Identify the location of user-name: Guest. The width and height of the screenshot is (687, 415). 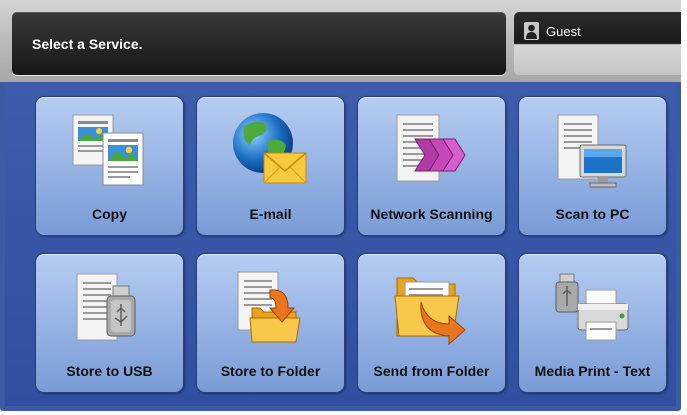
(563, 31).